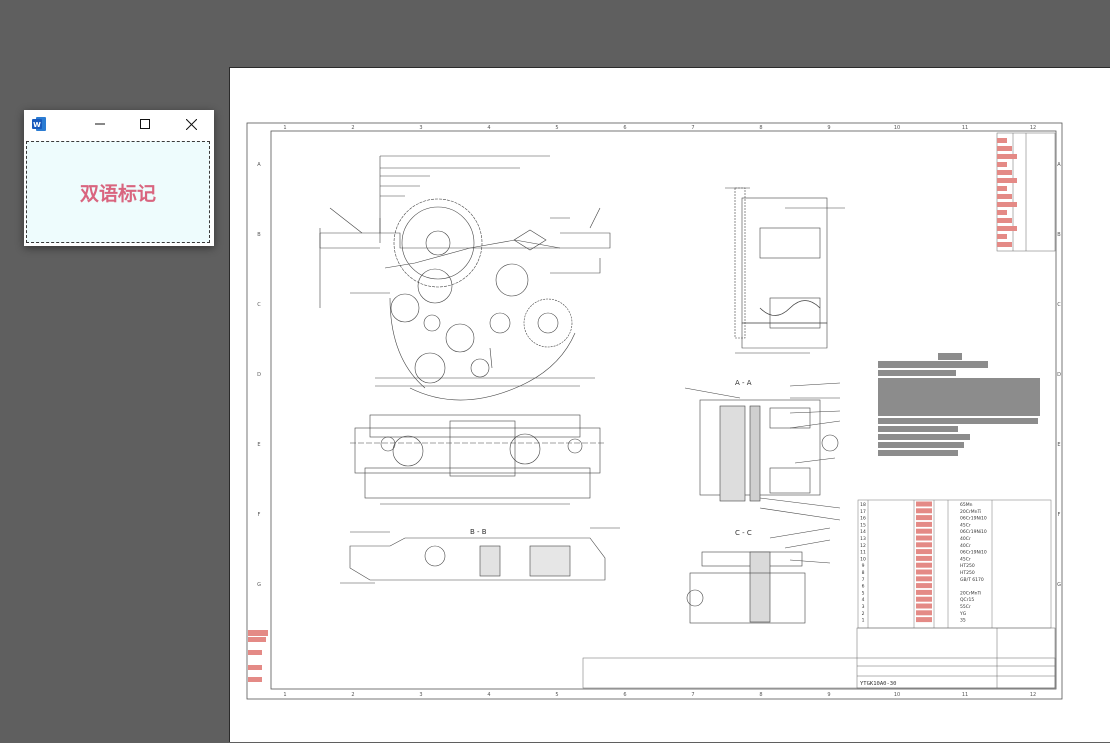  Describe the element at coordinates (959, 404) in the screenshot. I see `technical-notes` at that location.